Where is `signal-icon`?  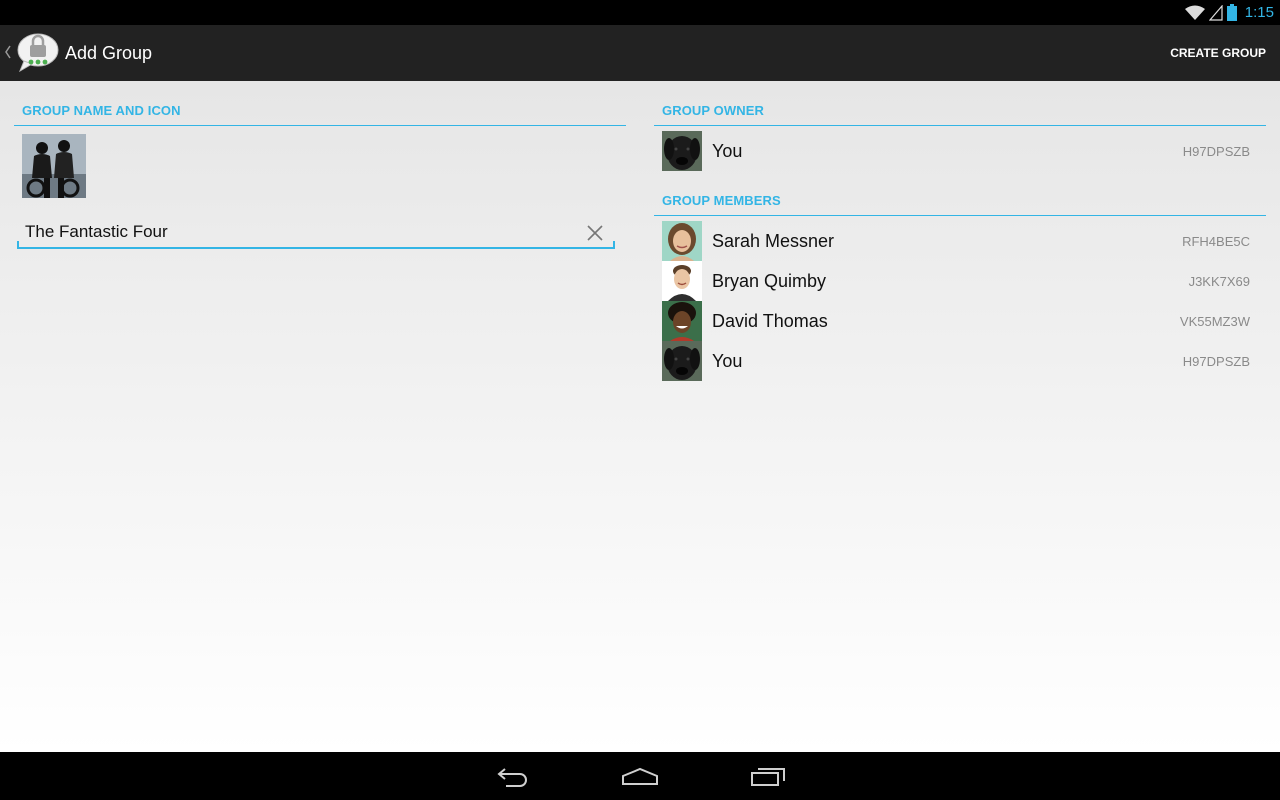
signal-icon is located at coordinates (1215, 12).